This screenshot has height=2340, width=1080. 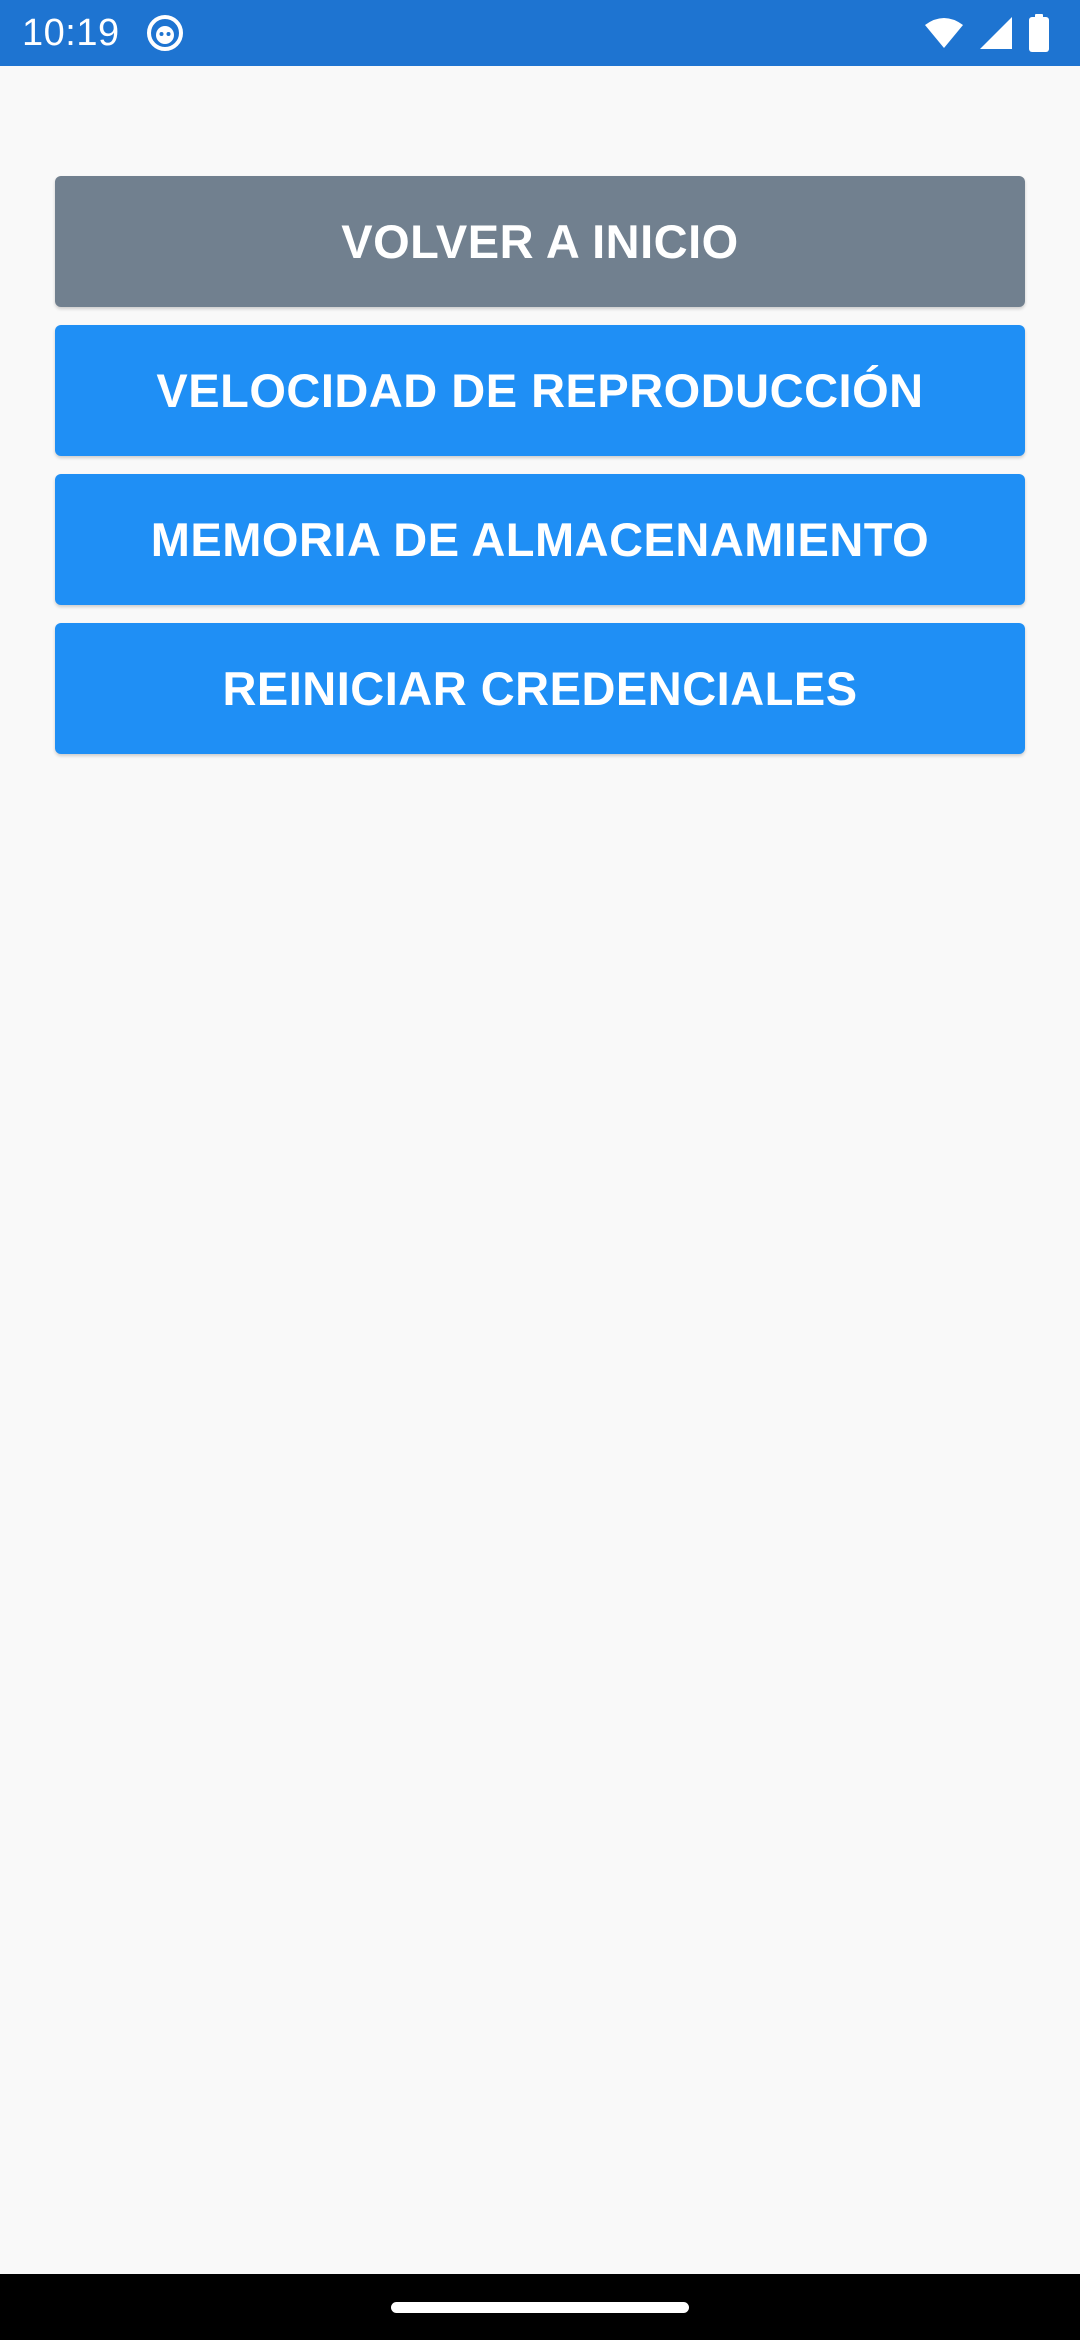 What do you see at coordinates (540, 33) in the screenshot?
I see `status-bar: 10:19` at bounding box center [540, 33].